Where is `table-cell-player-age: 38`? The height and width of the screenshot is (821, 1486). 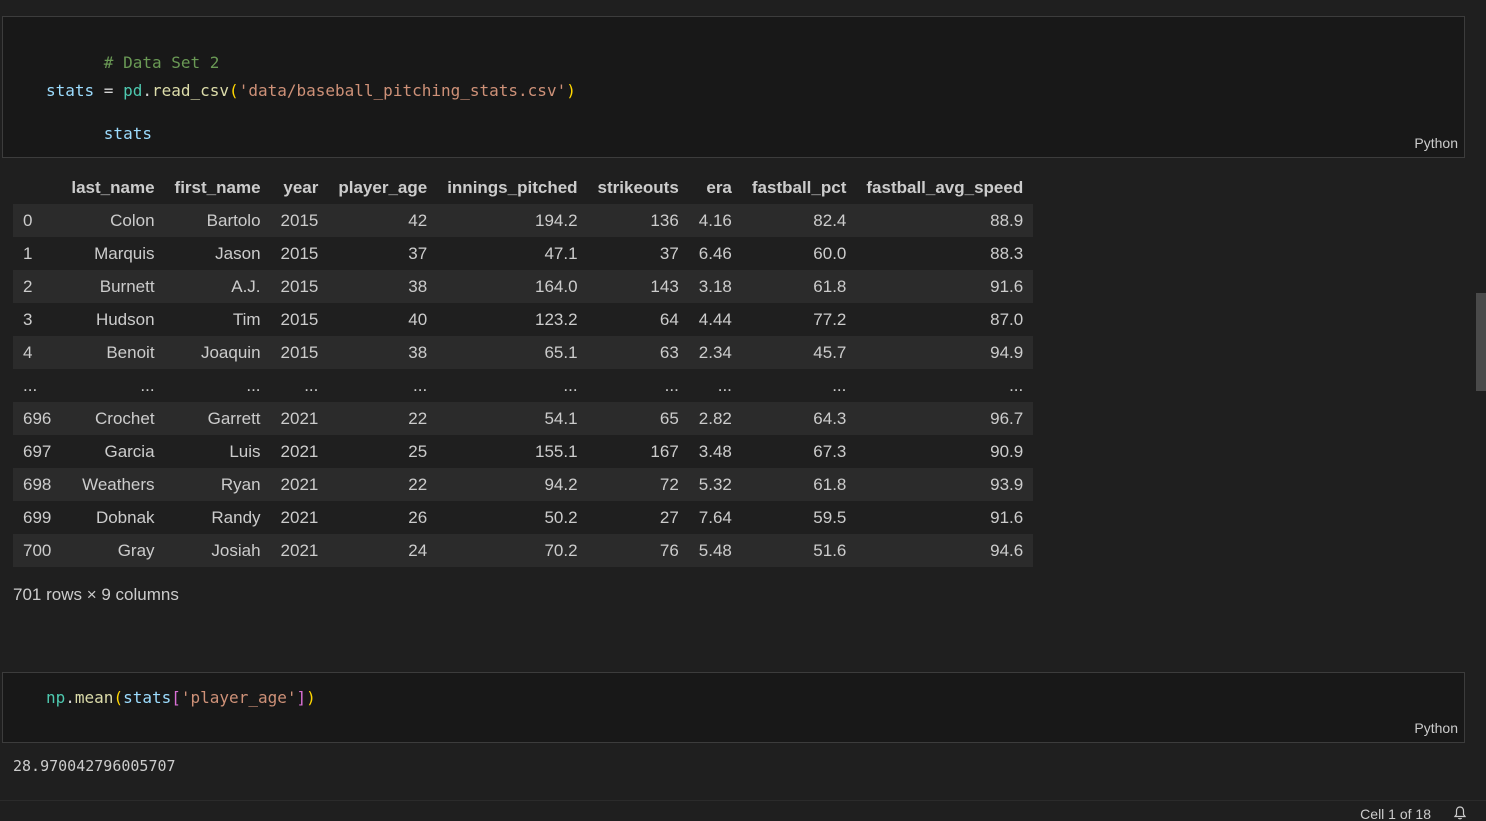
table-cell-player-age: 38 is located at coordinates (418, 352).